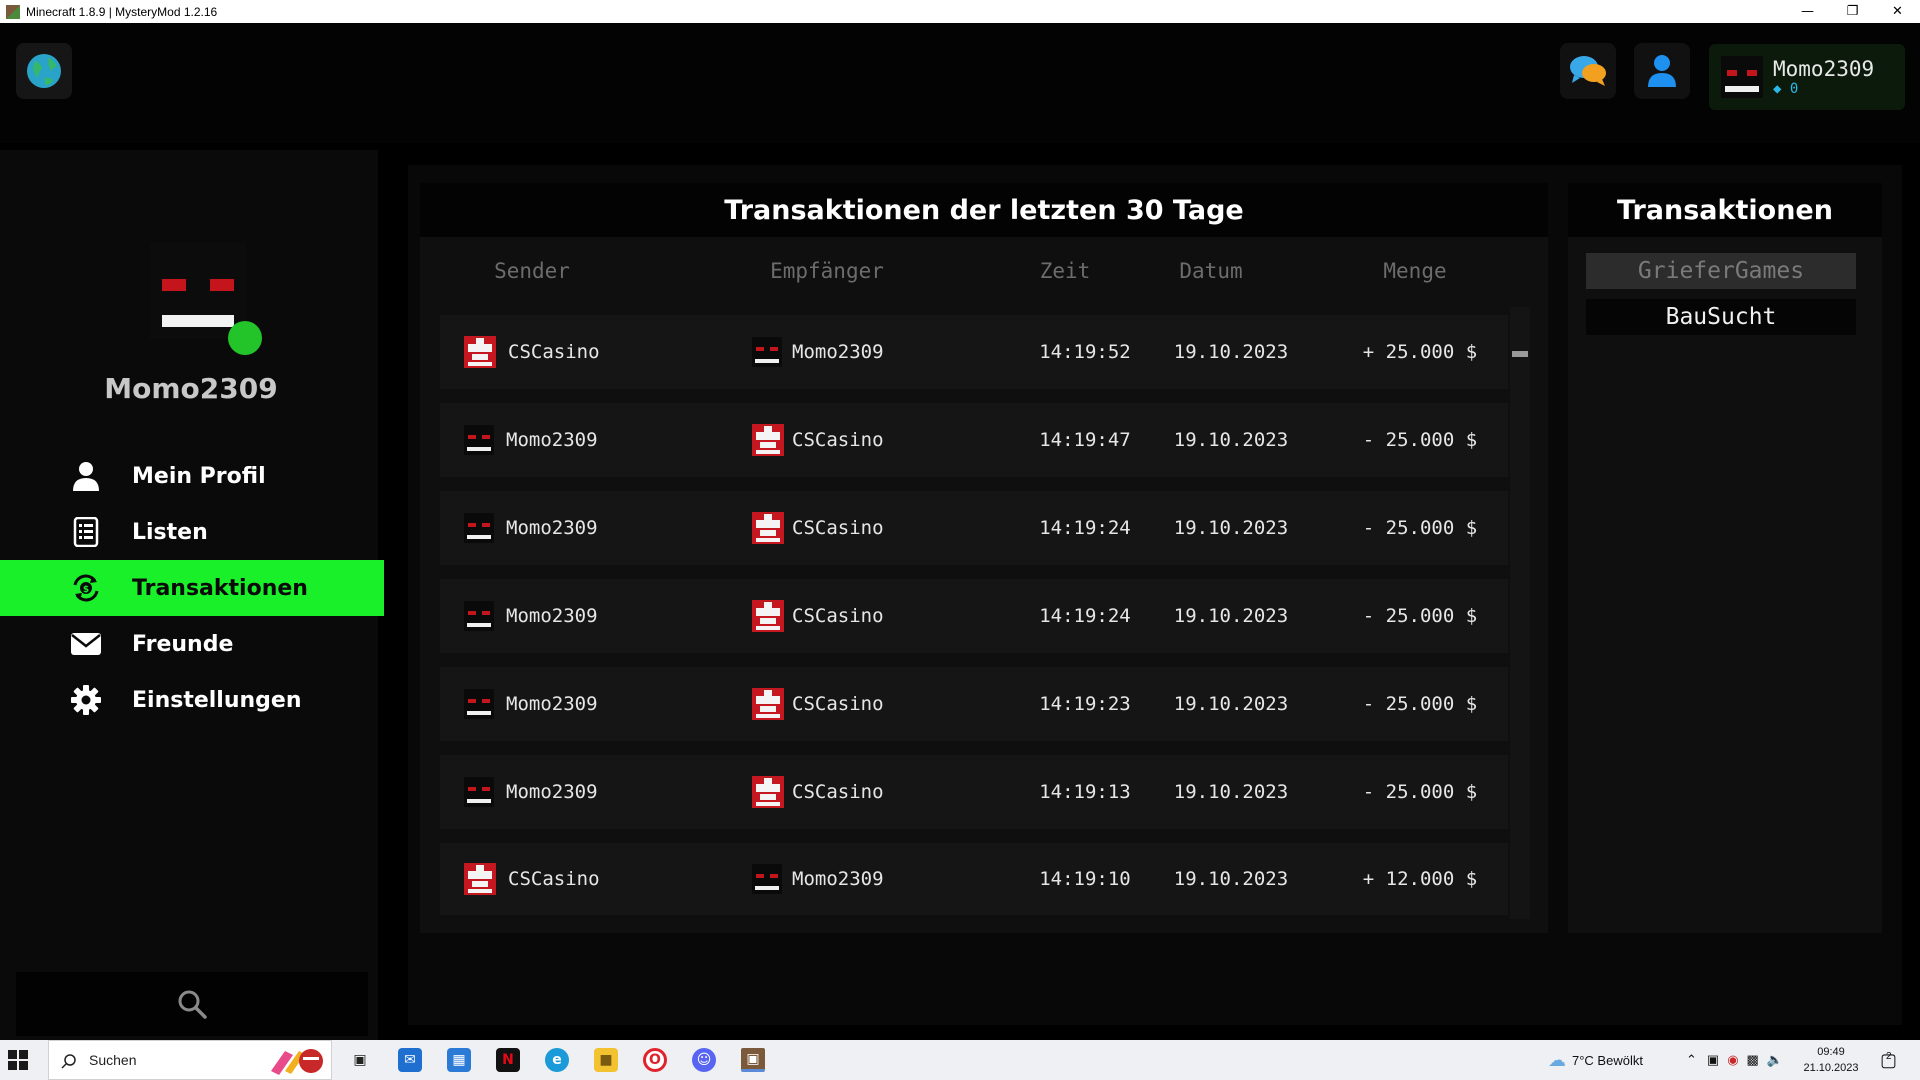 The image size is (1920, 1080). I want to click on list-icon, so click(86, 532).